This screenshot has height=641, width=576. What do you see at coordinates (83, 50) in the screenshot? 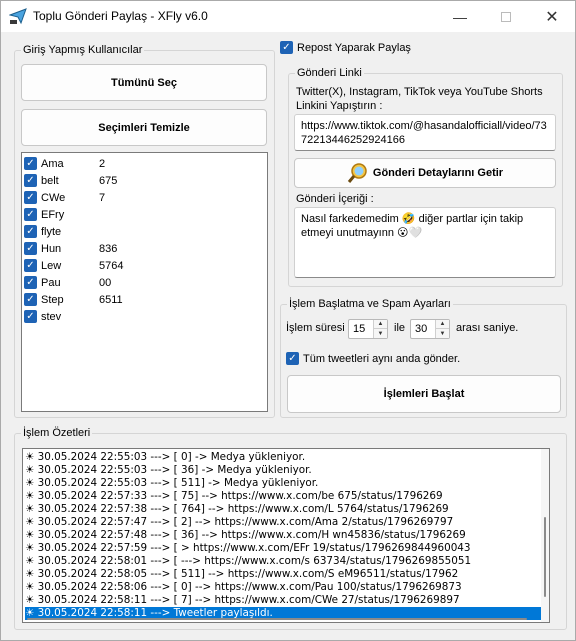
I see `users-group-legend: Giriş Yapmış Kullanıcılar` at bounding box center [83, 50].